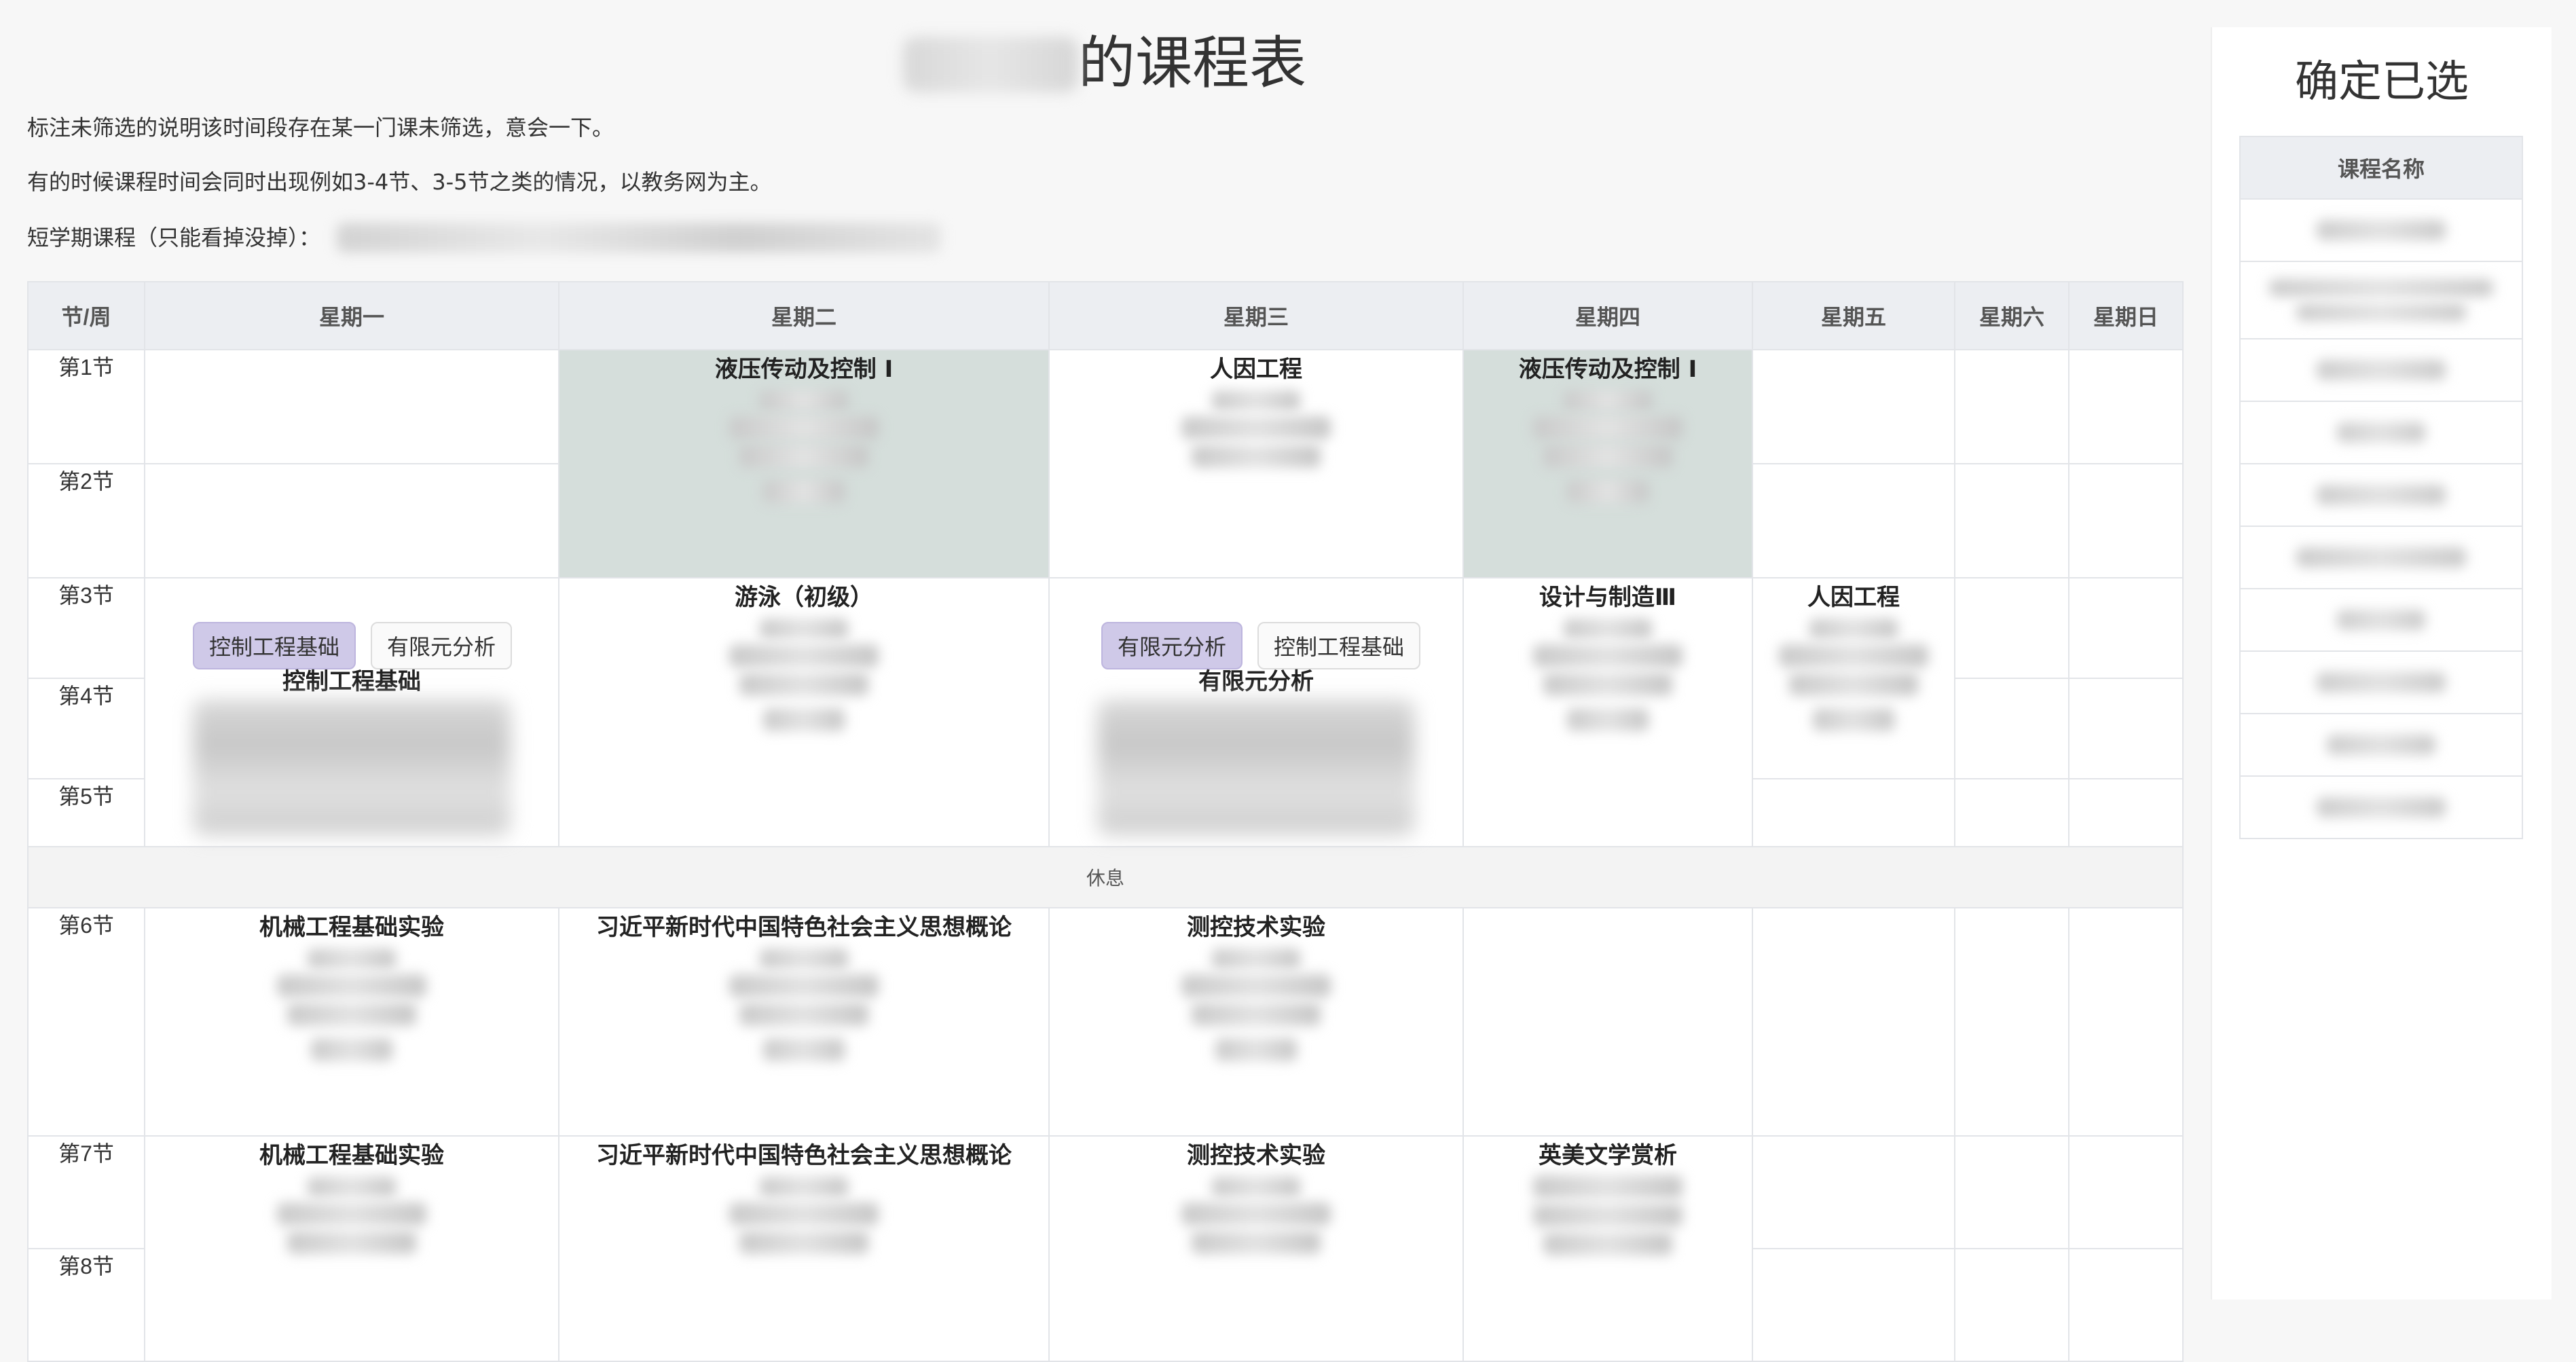 This screenshot has width=2576, height=1362. I want to click on period-label: 第5节, so click(86, 812).